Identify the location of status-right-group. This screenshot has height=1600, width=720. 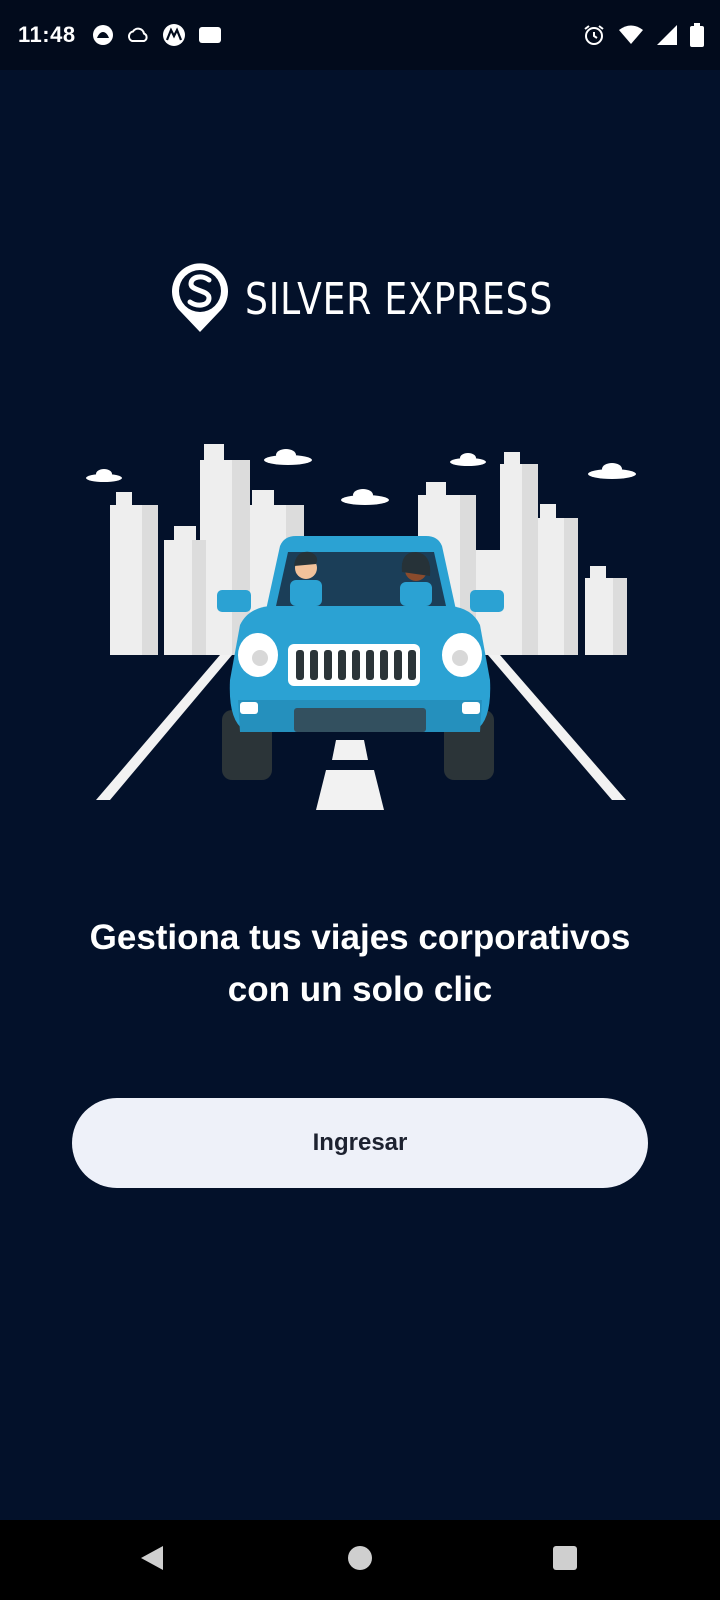
(643, 35).